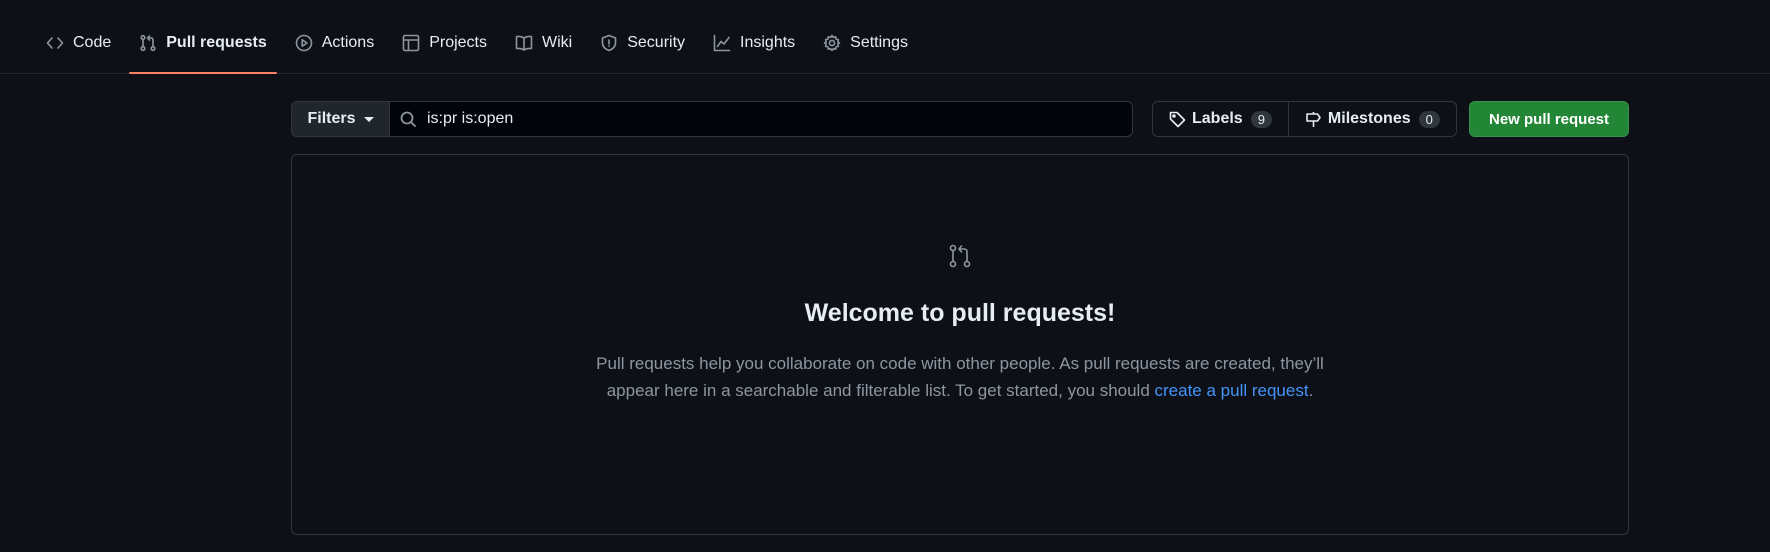 The image size is (1770, 552). What do you see at coordinates (722, 43) in the screenshot?
I see `graph-icon` at bounding box center [722, 43].